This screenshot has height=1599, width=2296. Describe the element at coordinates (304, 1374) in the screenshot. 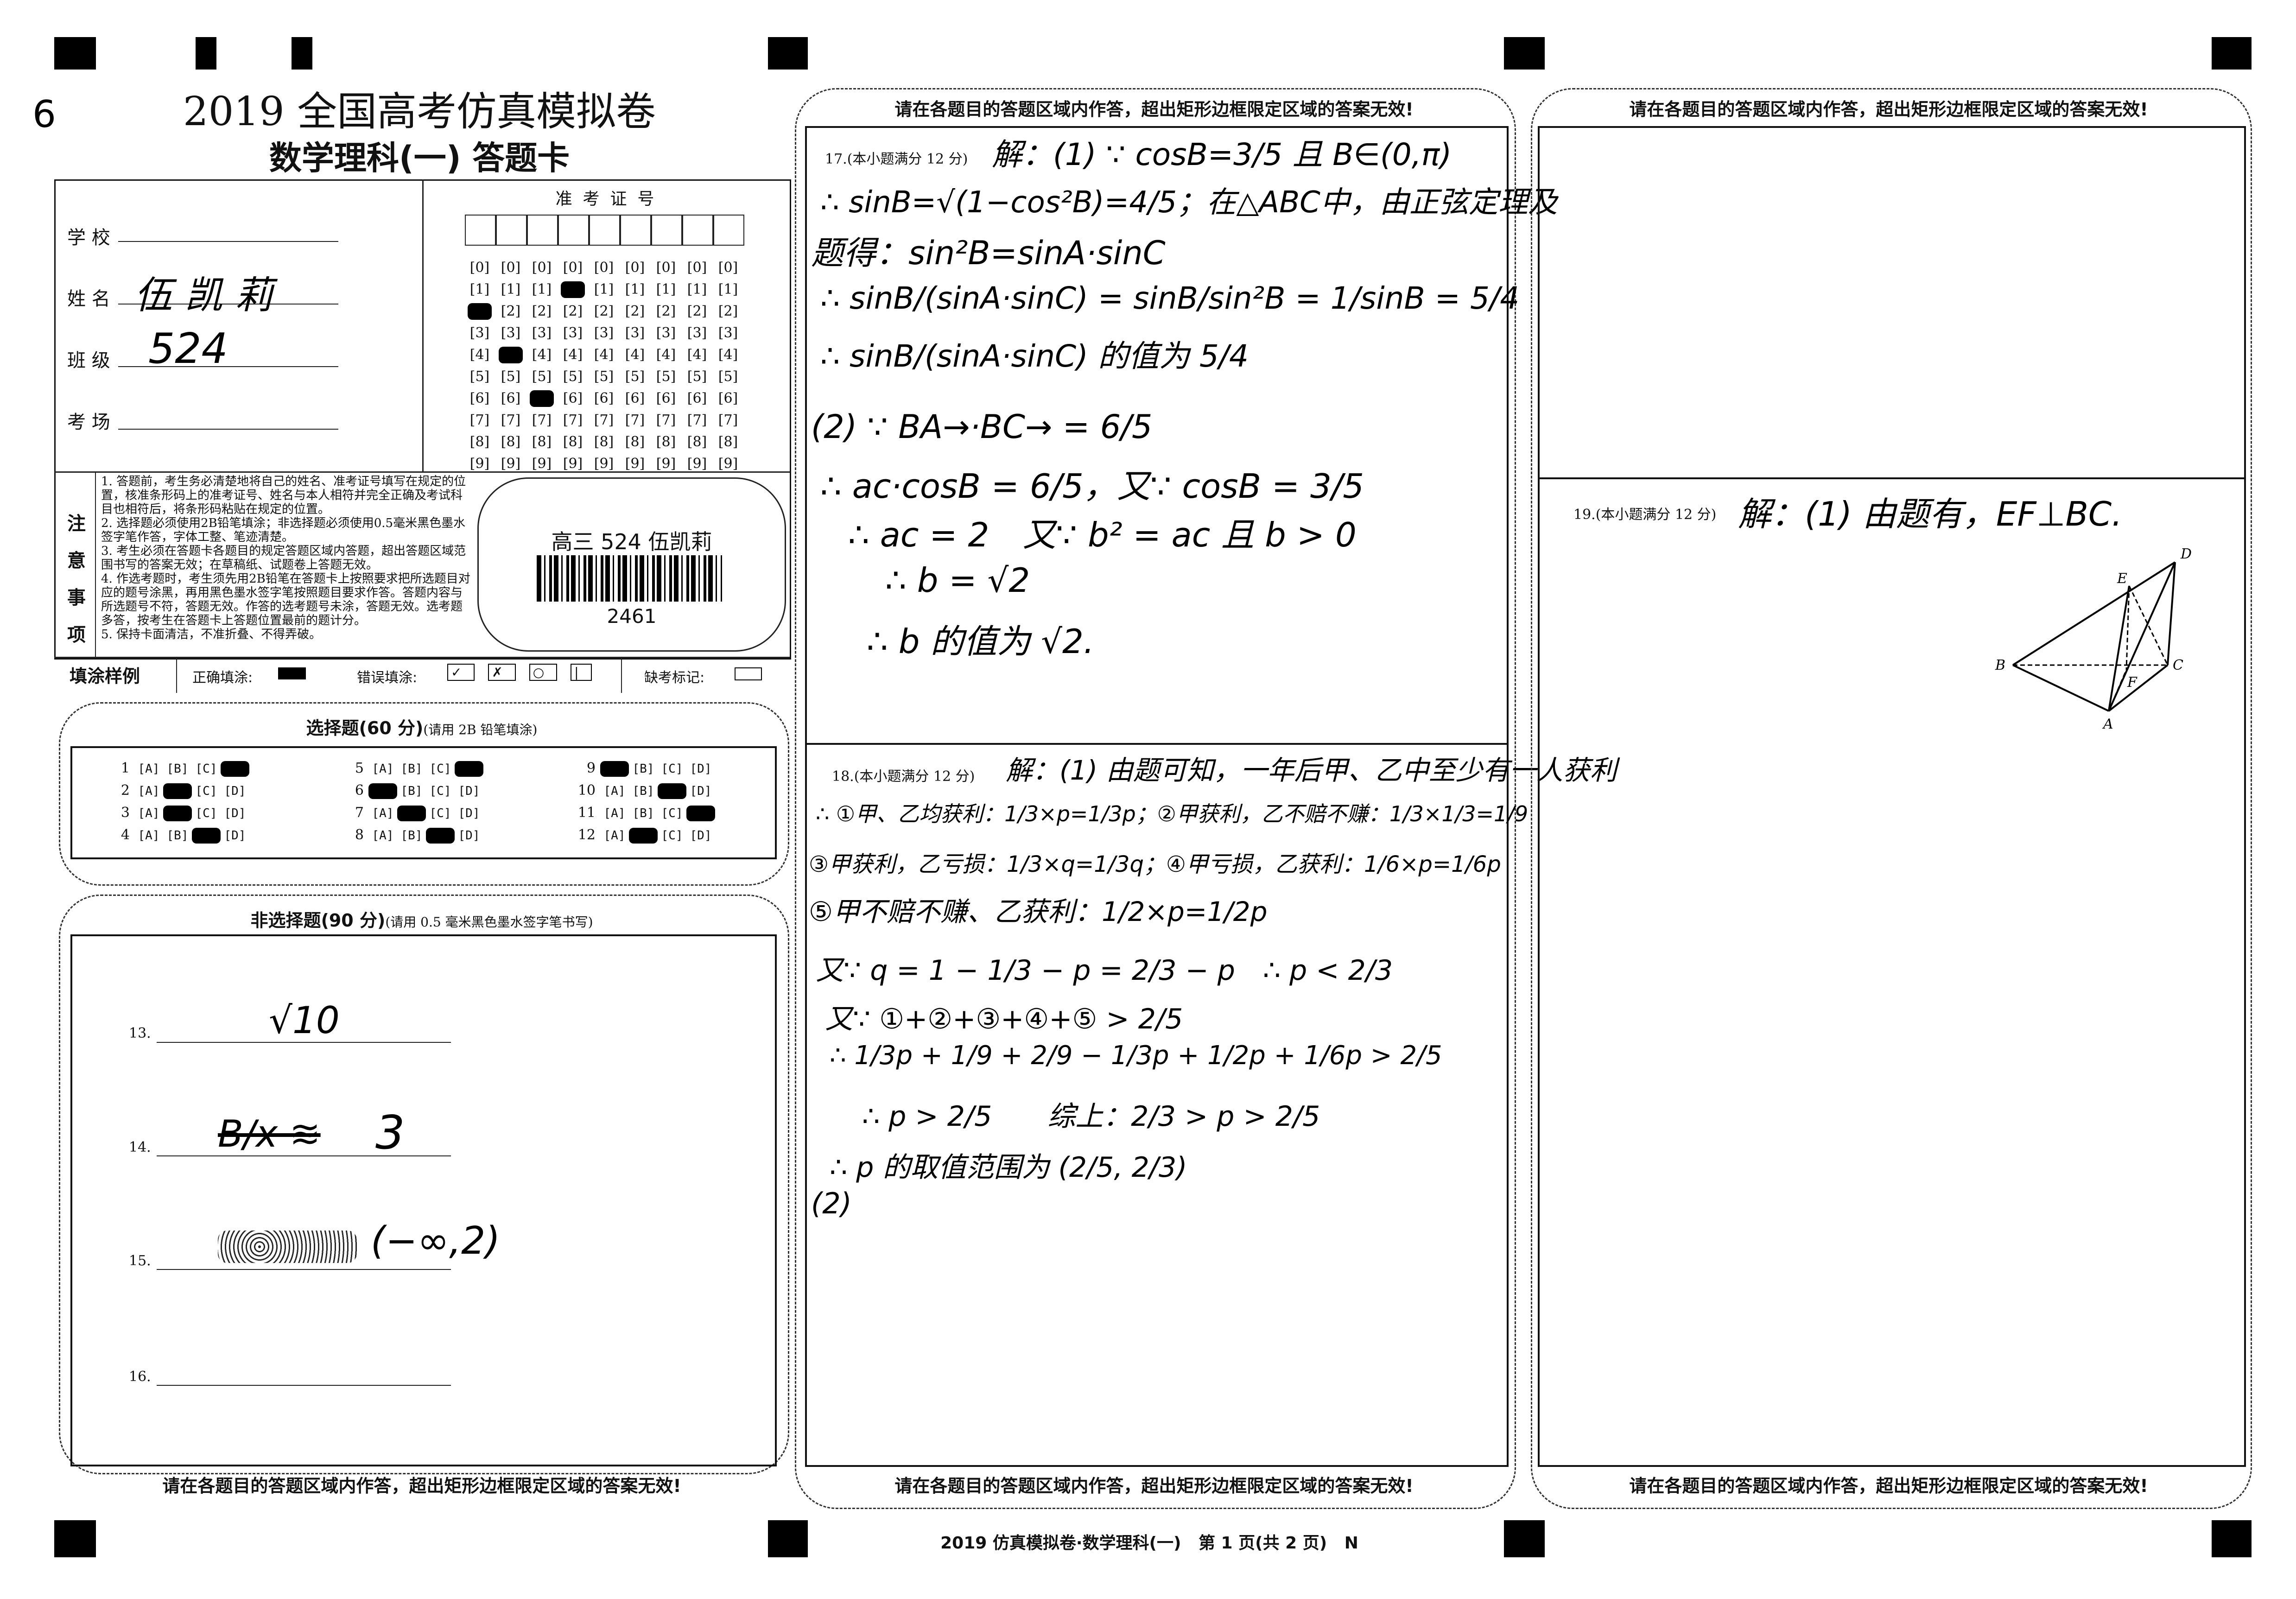

I see `blank-16-field` at that location.